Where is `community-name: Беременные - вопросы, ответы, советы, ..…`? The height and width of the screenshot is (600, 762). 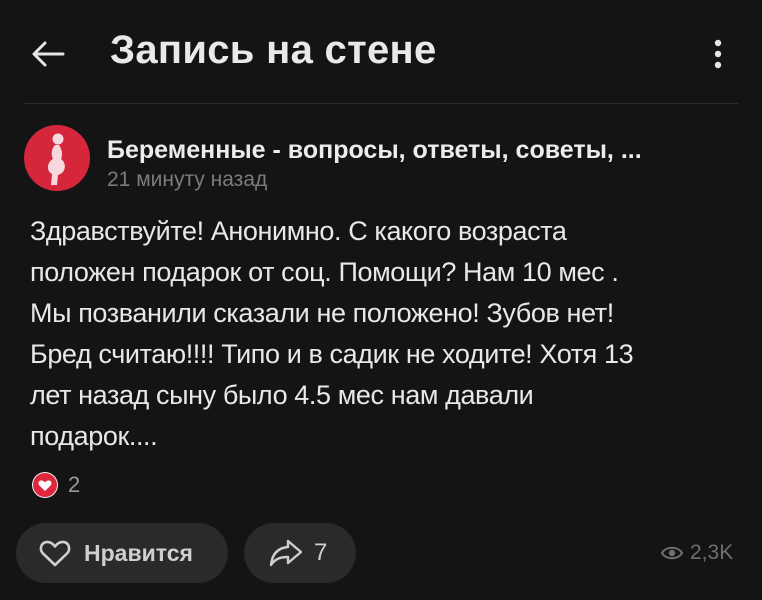 community-name: Беременные - вопросы, ответы, советы, ..… is located at coordinates (427, 150).